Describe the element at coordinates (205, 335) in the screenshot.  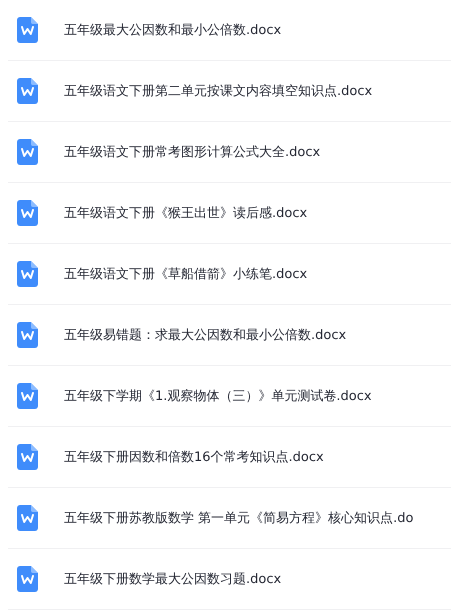
I see `file-name: 五年级易错题：求最大公因数和最小公倍数.docx` at that location.